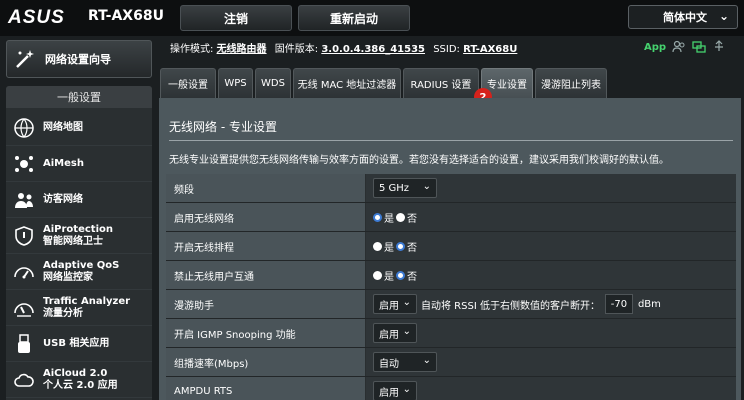 The image size is (744, 400). Describe the element at coordinates (405, 362) in the screenshot. I see `multicast-select: 自动 ⌄` at that location.